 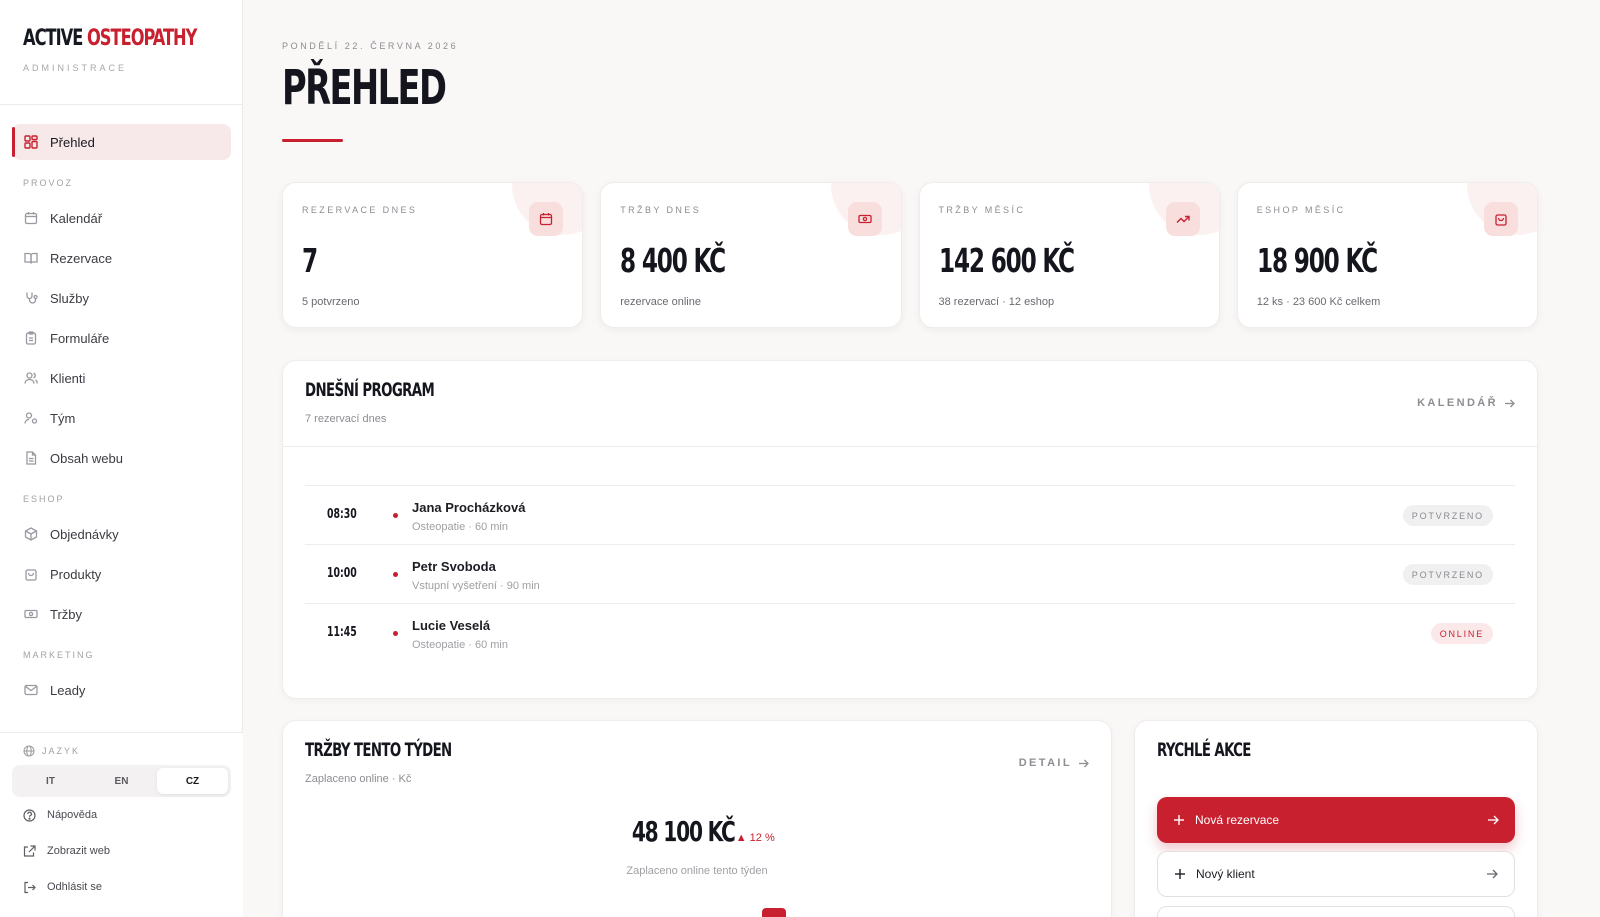 I want to click on help-circle-icon, so click(x=29, y=815).